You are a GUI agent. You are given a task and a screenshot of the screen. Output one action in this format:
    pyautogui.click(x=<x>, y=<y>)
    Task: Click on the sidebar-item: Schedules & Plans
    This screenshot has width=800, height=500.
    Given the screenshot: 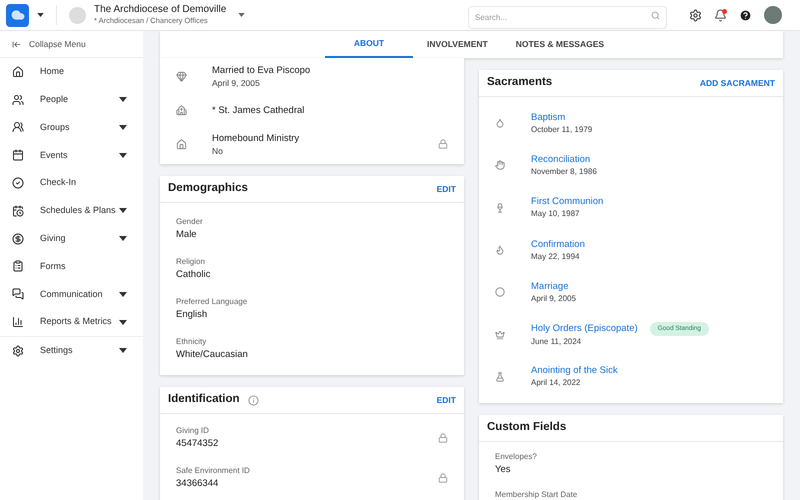 What is the action you would take?
    pyautogui.click(x=71, y=210)
    